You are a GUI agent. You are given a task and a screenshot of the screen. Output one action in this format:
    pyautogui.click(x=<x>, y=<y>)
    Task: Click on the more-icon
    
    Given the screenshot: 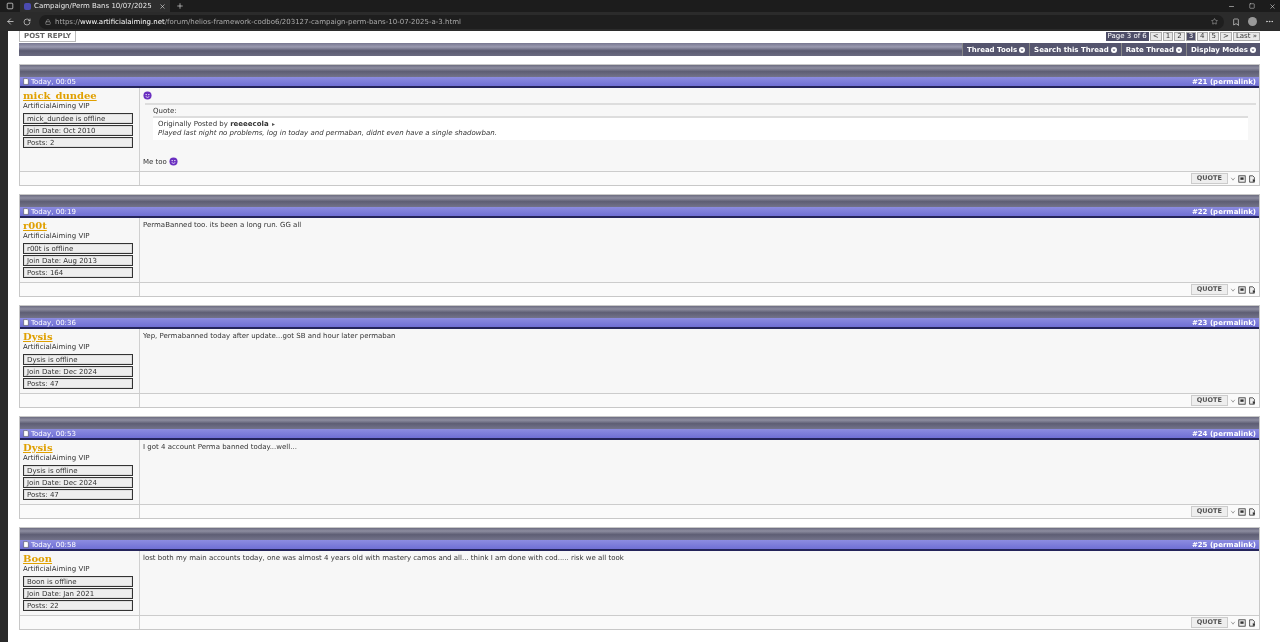 What is the action you would take?
    pyautogui.click(x=1269, y=21)
    